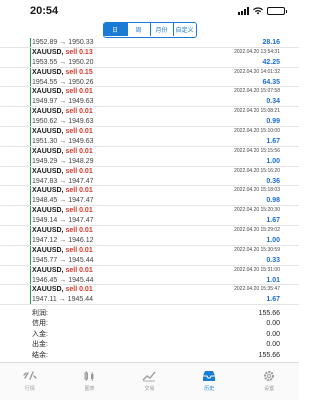 This screenshot has height=400, width=320. Describe the element at coordinates (63, 260) in the screenshot. I see `trade-prices: 1945.77 → 1945.44` at that location.